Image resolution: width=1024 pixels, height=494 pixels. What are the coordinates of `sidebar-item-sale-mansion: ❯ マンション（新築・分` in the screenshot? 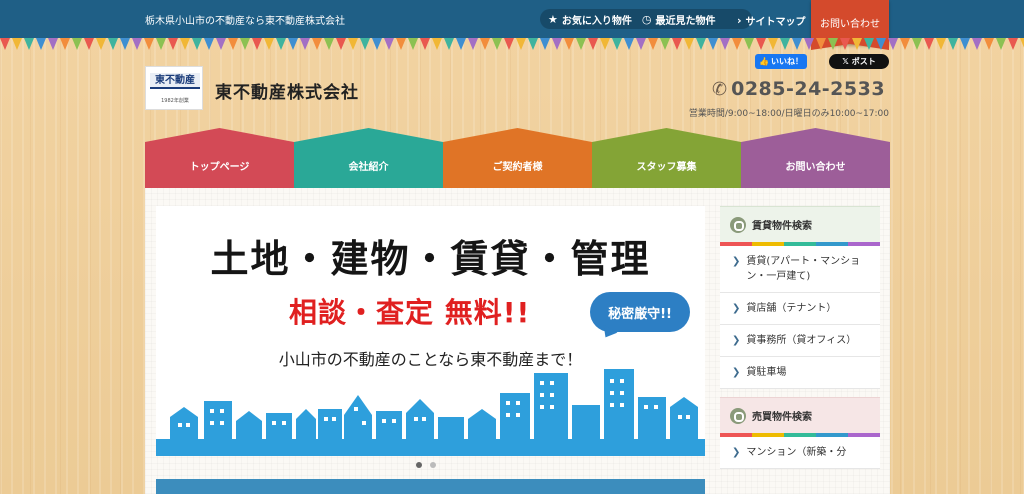 It's located at (800, 453).